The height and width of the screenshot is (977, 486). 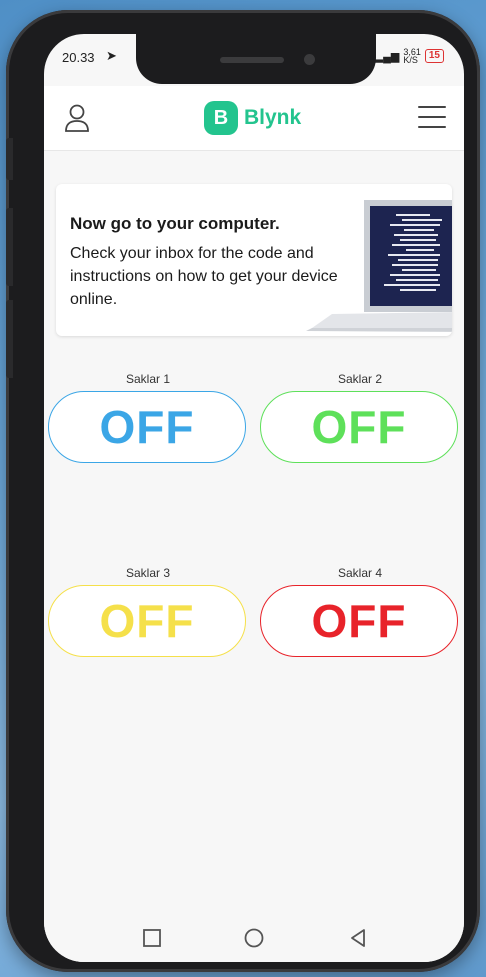 I want to click on battery-indicator: 15, so click(x=434, y=56).